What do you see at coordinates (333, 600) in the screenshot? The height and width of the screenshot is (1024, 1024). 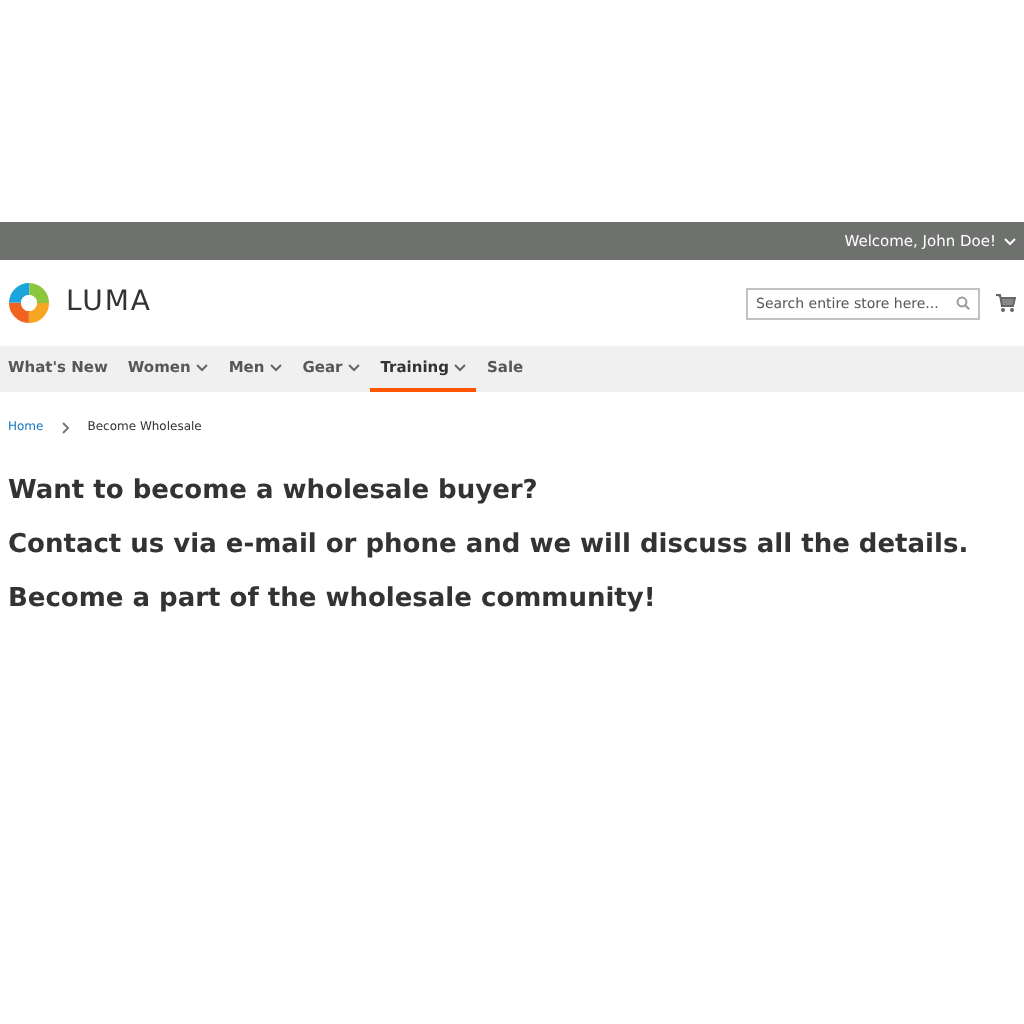 I see `content-heading: Become a part of the wholesale community!` at bounding box center [333, 600].